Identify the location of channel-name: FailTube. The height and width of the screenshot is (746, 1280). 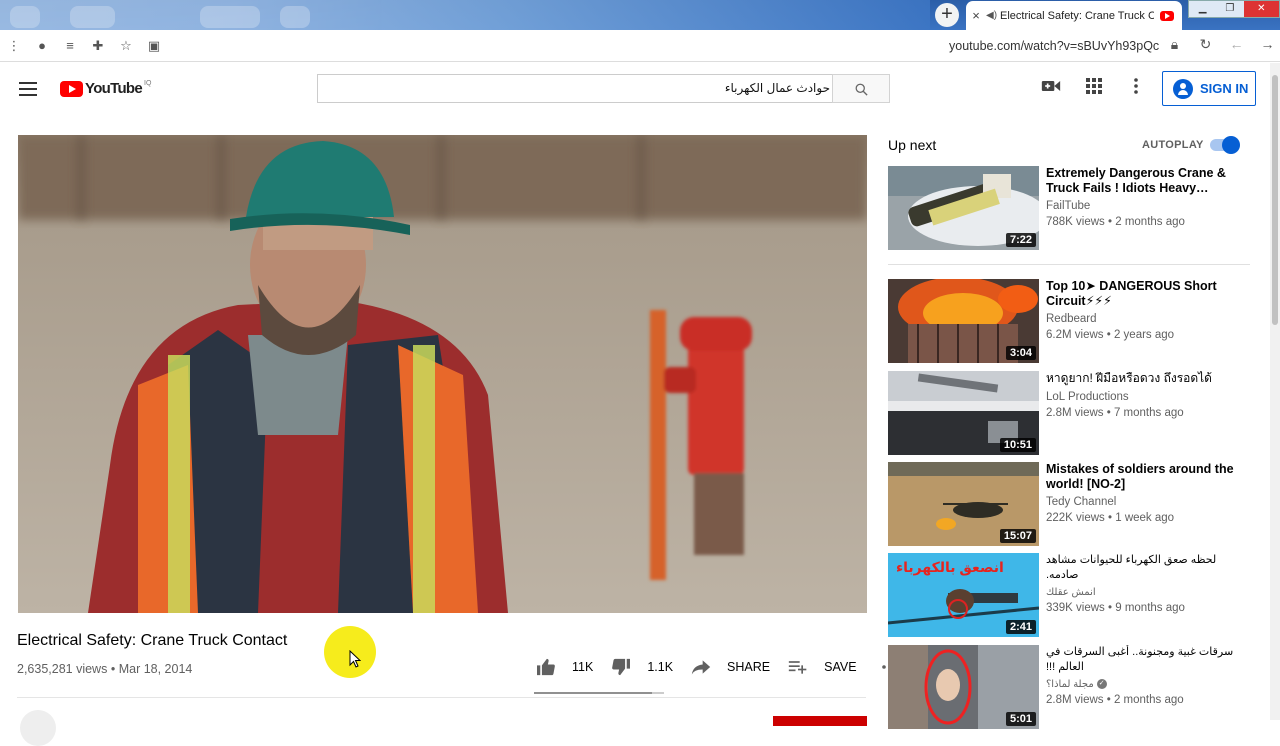
(1143, 206).